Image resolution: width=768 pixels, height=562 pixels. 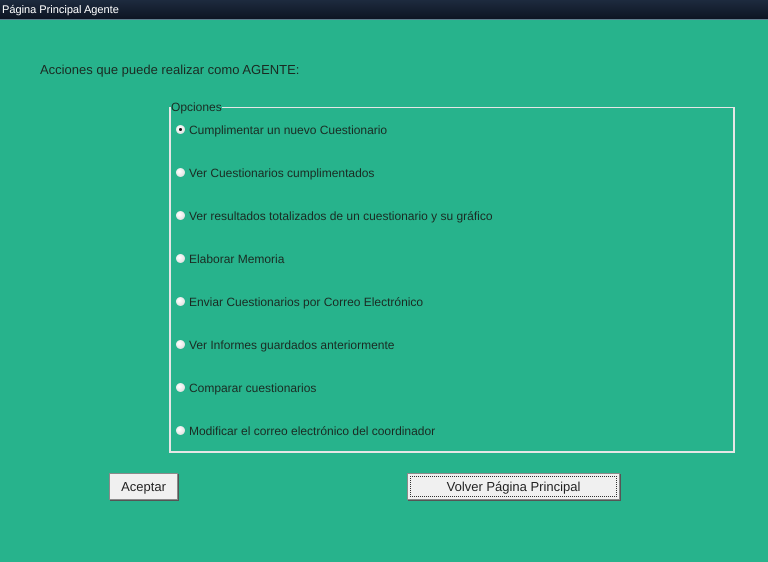 What do you see at coordinates (334, 215) in the screenshot?
I see `radio-option: Ver resultados totalizados de un cuestionario y su gráfico` at bounding box center [334, 215].